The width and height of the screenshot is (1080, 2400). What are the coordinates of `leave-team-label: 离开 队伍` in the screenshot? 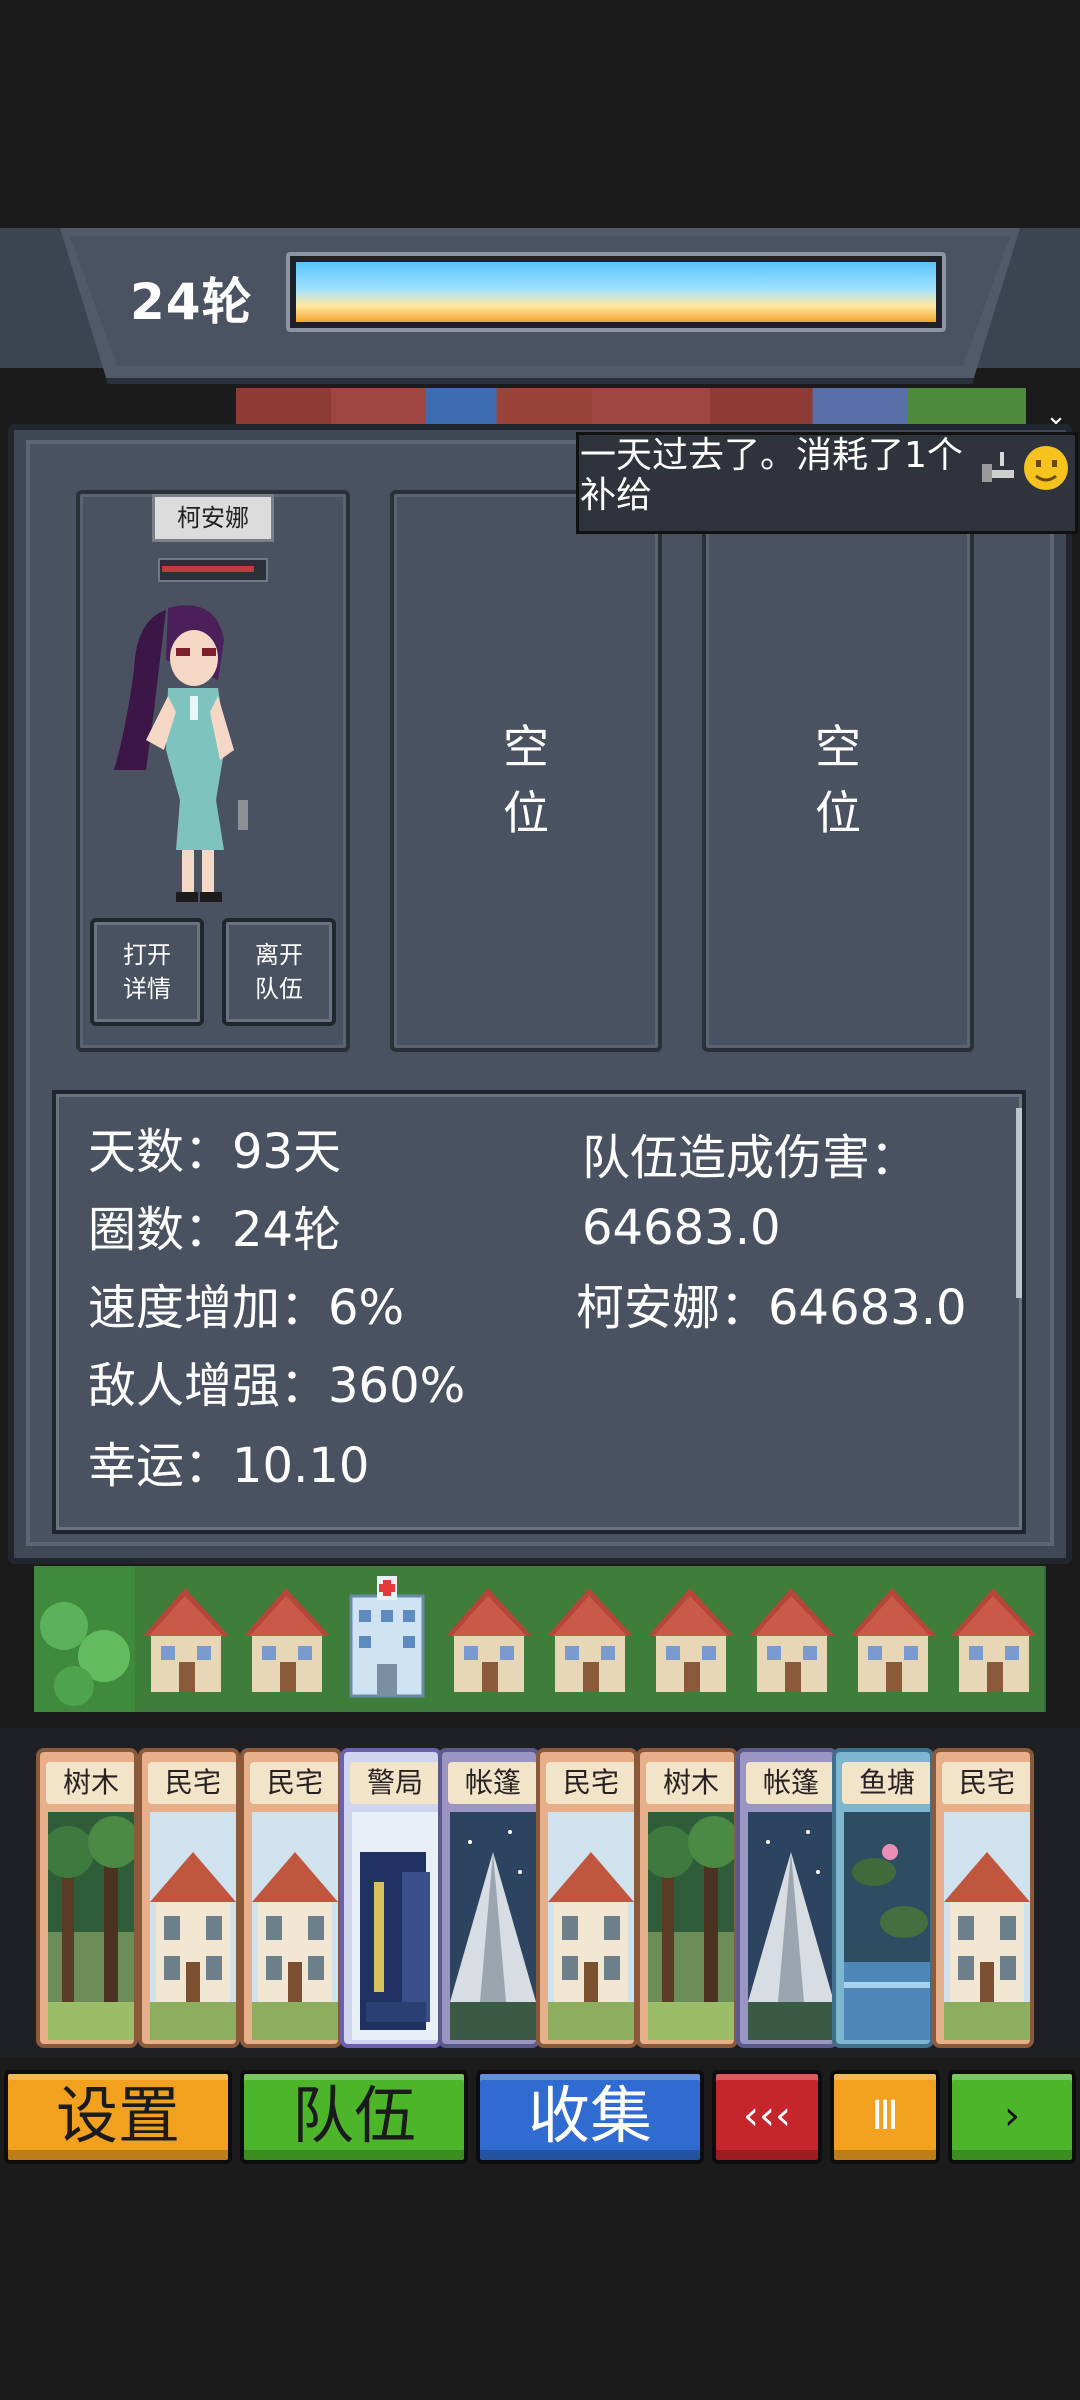 It's located at (279, 972).